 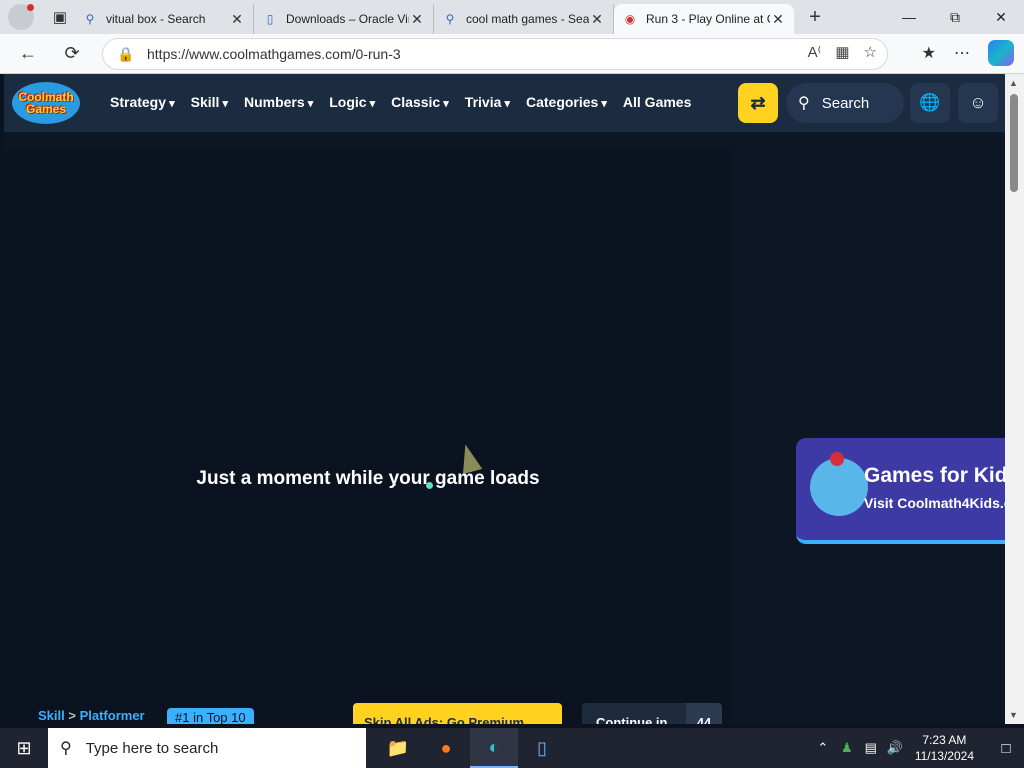 What do you see at coordinates (632, 719) in the screenshot?
I see `continue-label: Continue in` at bounding box center [632, 719].